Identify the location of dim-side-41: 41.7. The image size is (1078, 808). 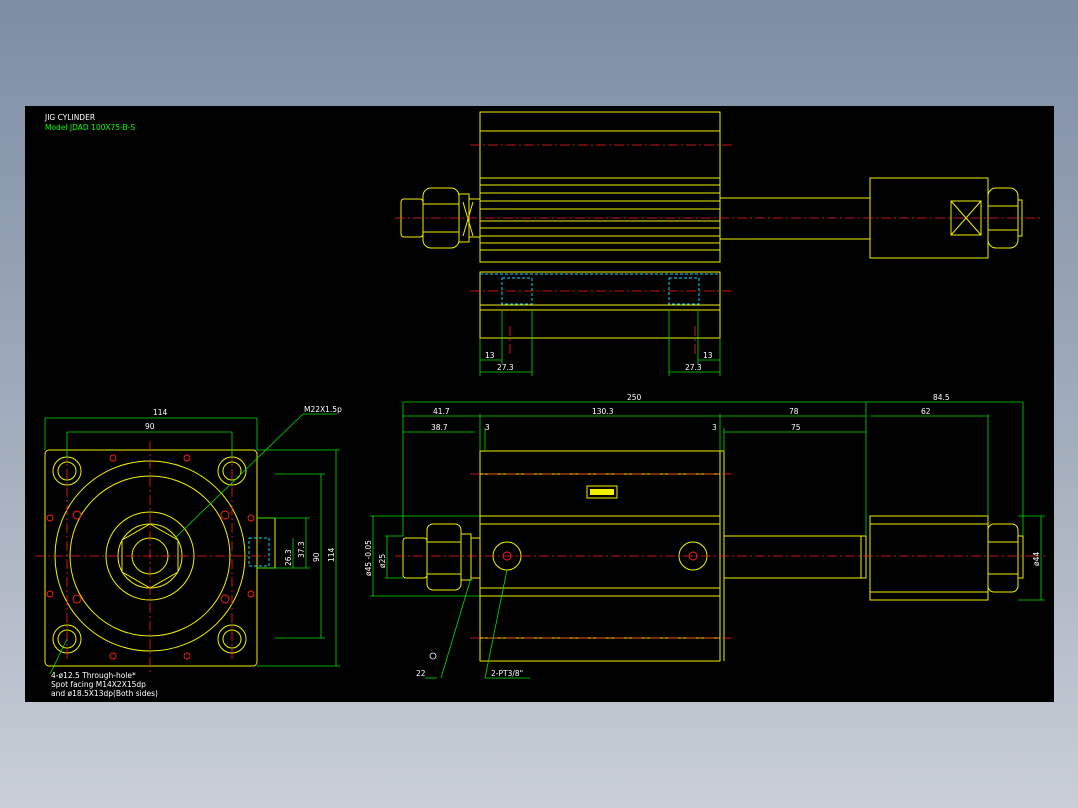
(441, 411).